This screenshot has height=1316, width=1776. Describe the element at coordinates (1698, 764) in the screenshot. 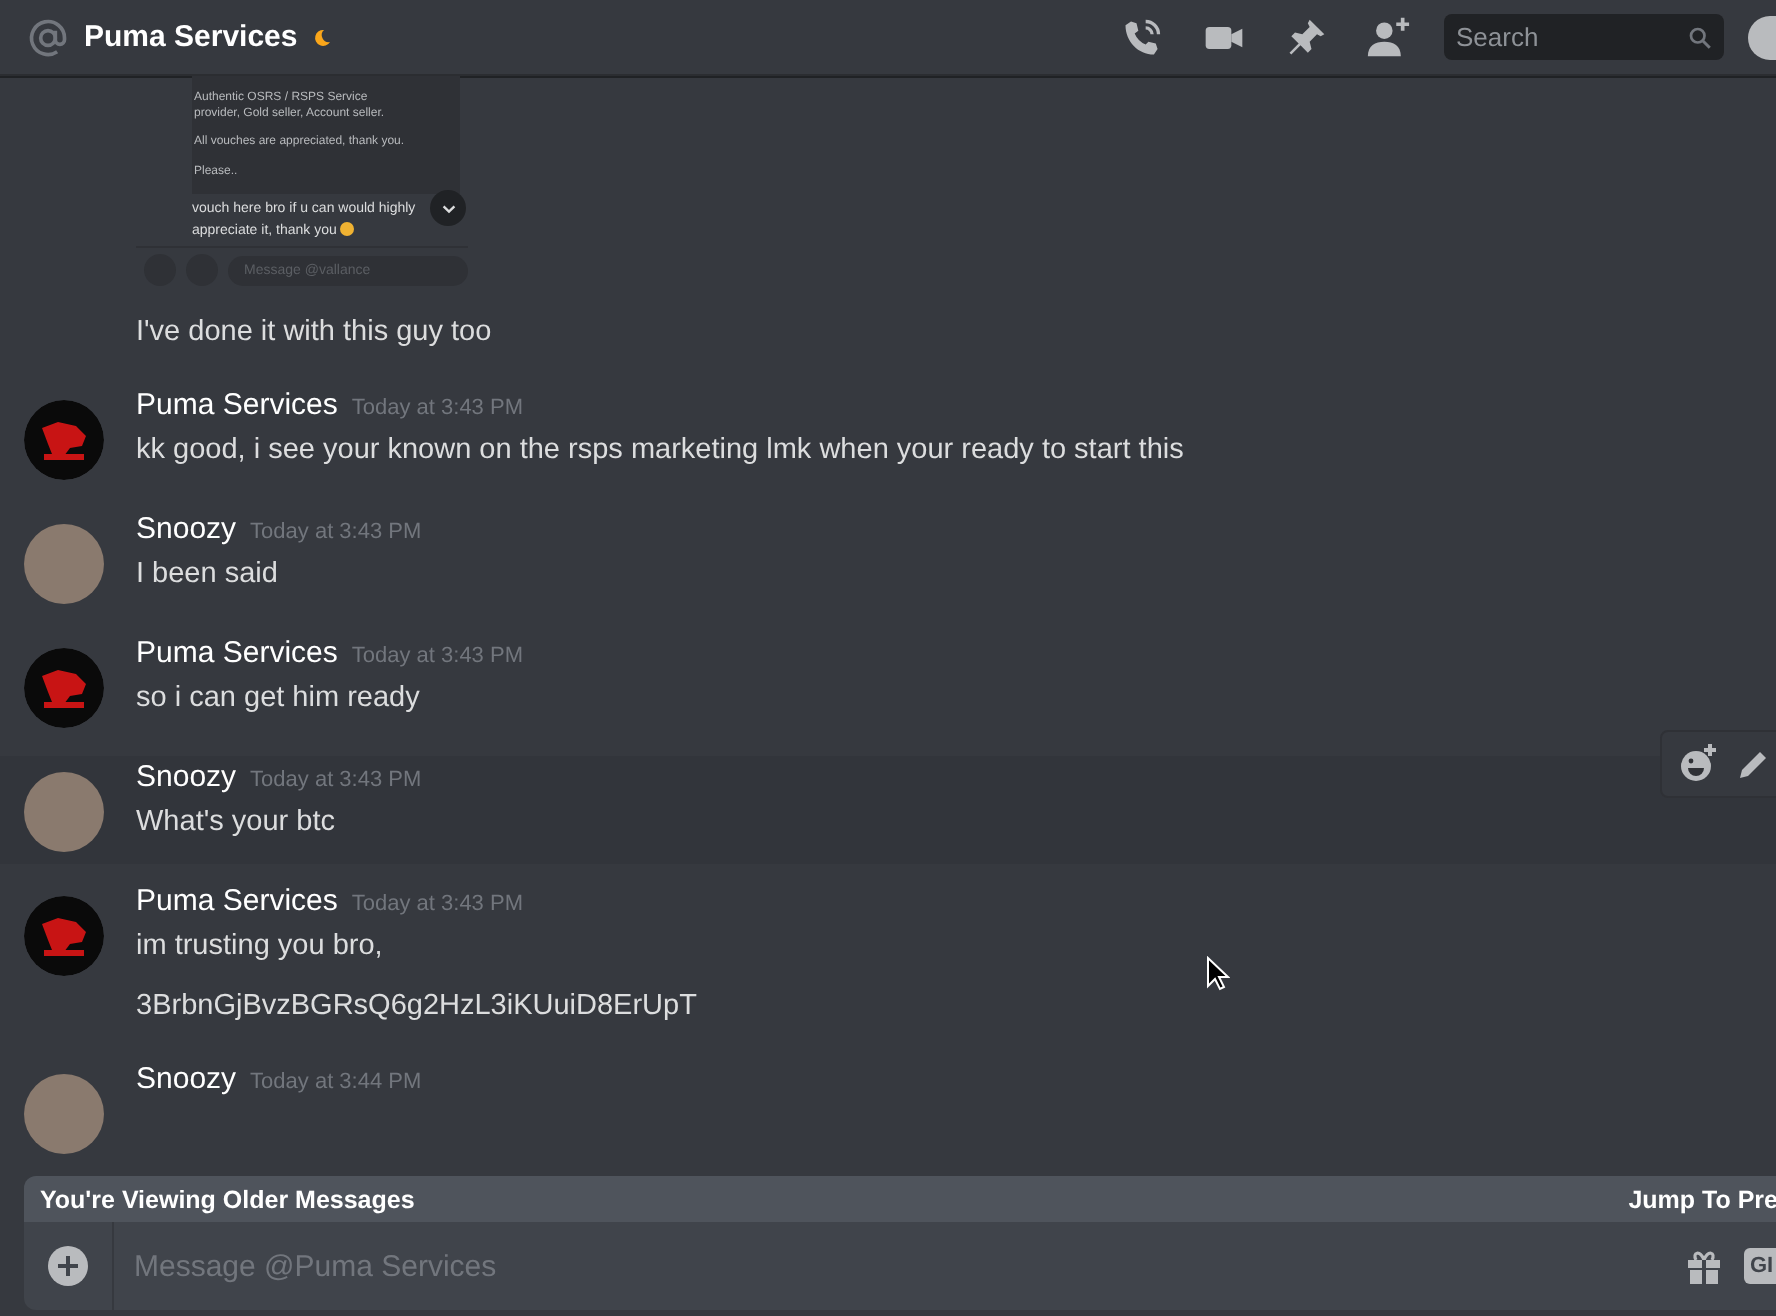

I see `add-reaction-icon` at that location.